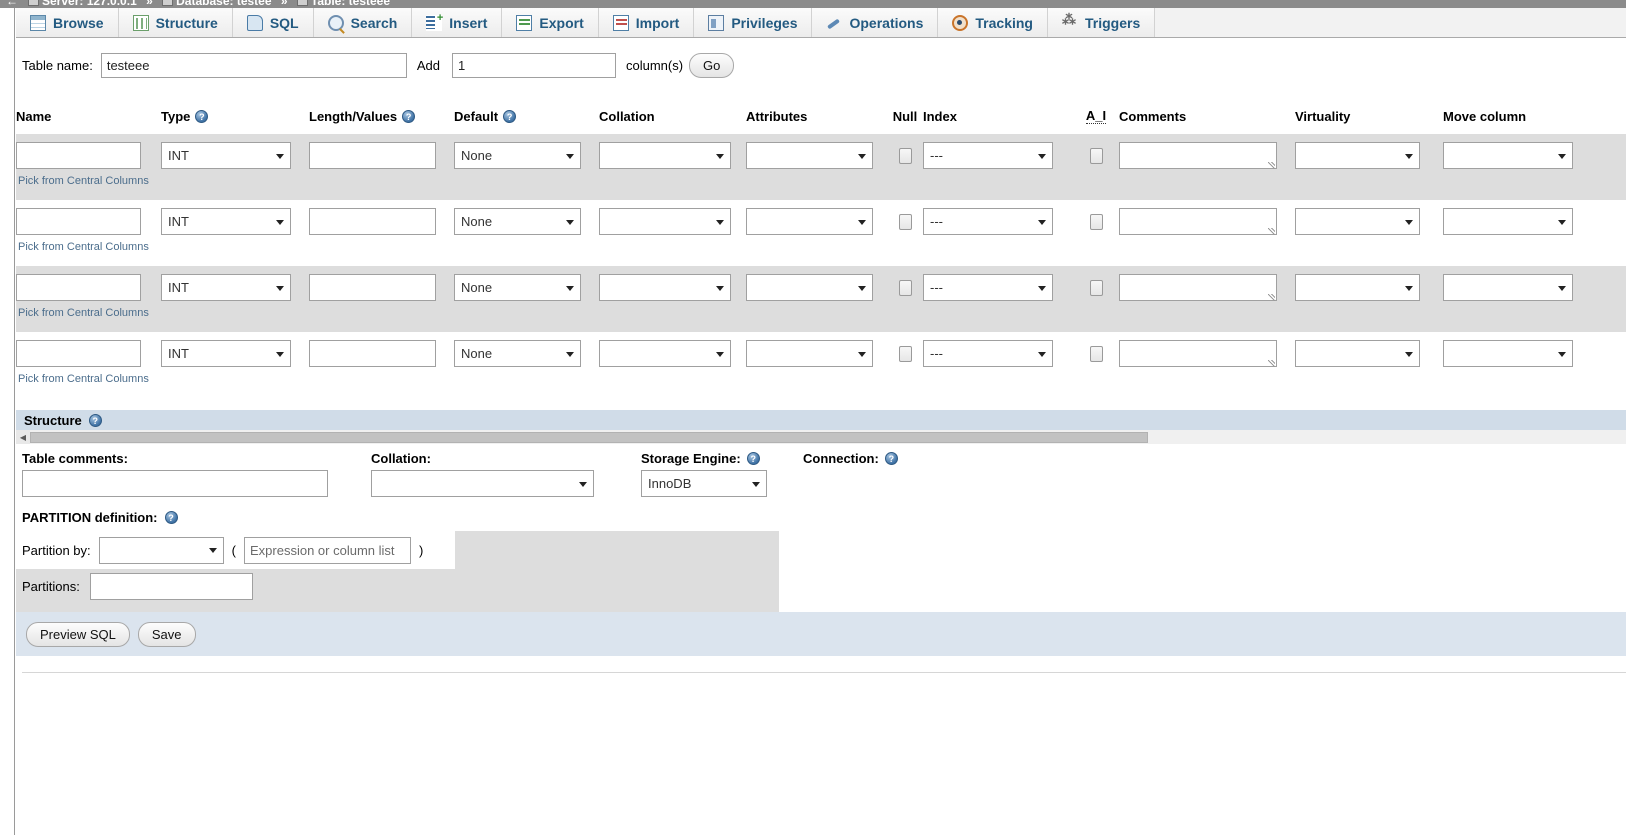 This screenshot has width=1626, height=835. Describe the element at coordinates (171, 517) in the screenshot. I see `help-icon-partition: ?` at that location.